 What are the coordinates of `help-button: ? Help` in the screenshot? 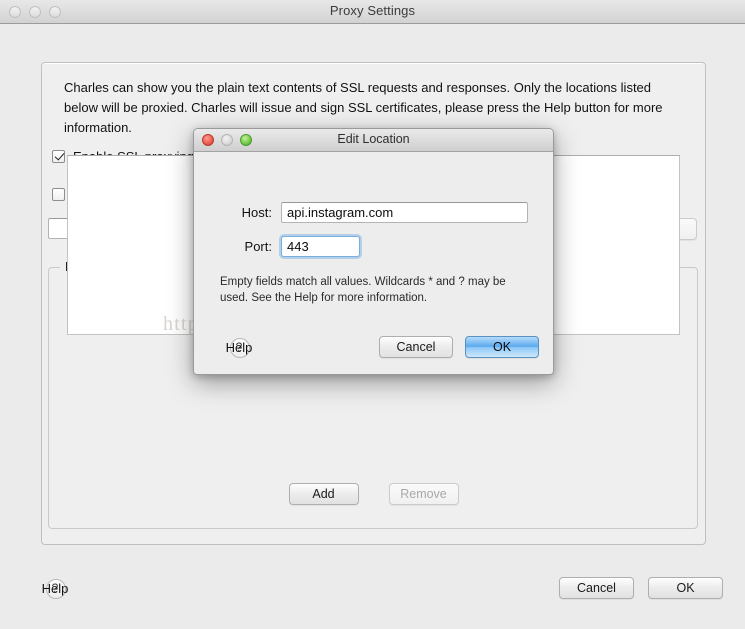 It's located at (55, 588).